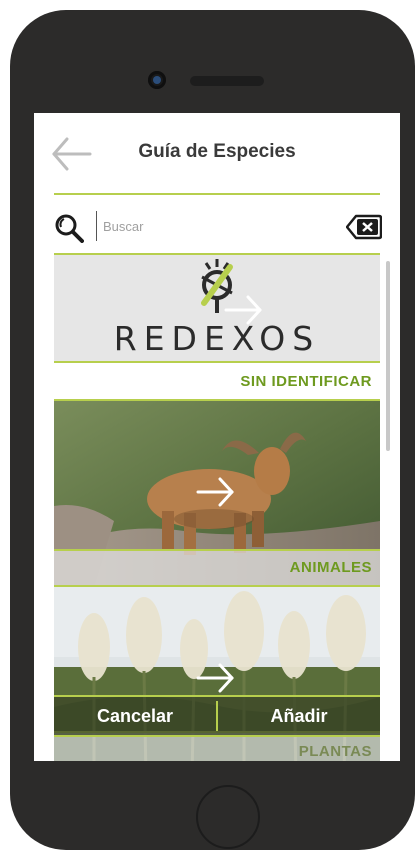 Image resolution: width=420 pixels, height=855 pixels. Describe the element at coordinates (217, 716) in the screenshot. I see `action-bar: Cancelar Añadir` at that location.